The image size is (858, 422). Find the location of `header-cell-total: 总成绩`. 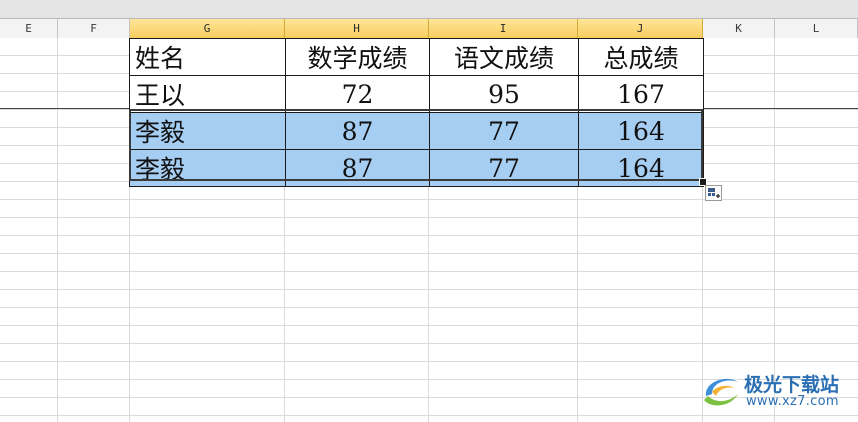

header-cell-total: 总成绩 is located at coordinates (641, 57).